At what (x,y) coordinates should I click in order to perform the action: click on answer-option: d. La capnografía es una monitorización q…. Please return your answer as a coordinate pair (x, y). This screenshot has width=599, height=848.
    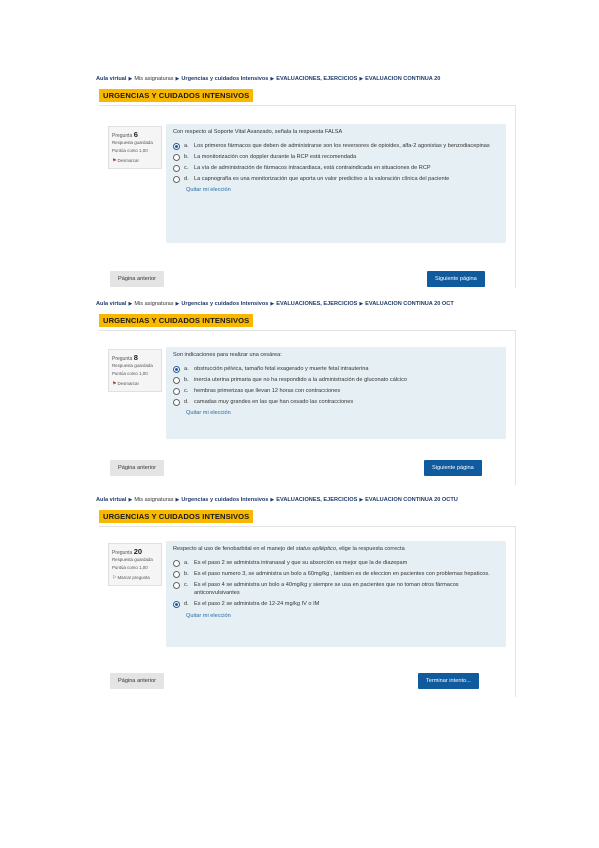
    Looking at the image, I should click on (336, 179).